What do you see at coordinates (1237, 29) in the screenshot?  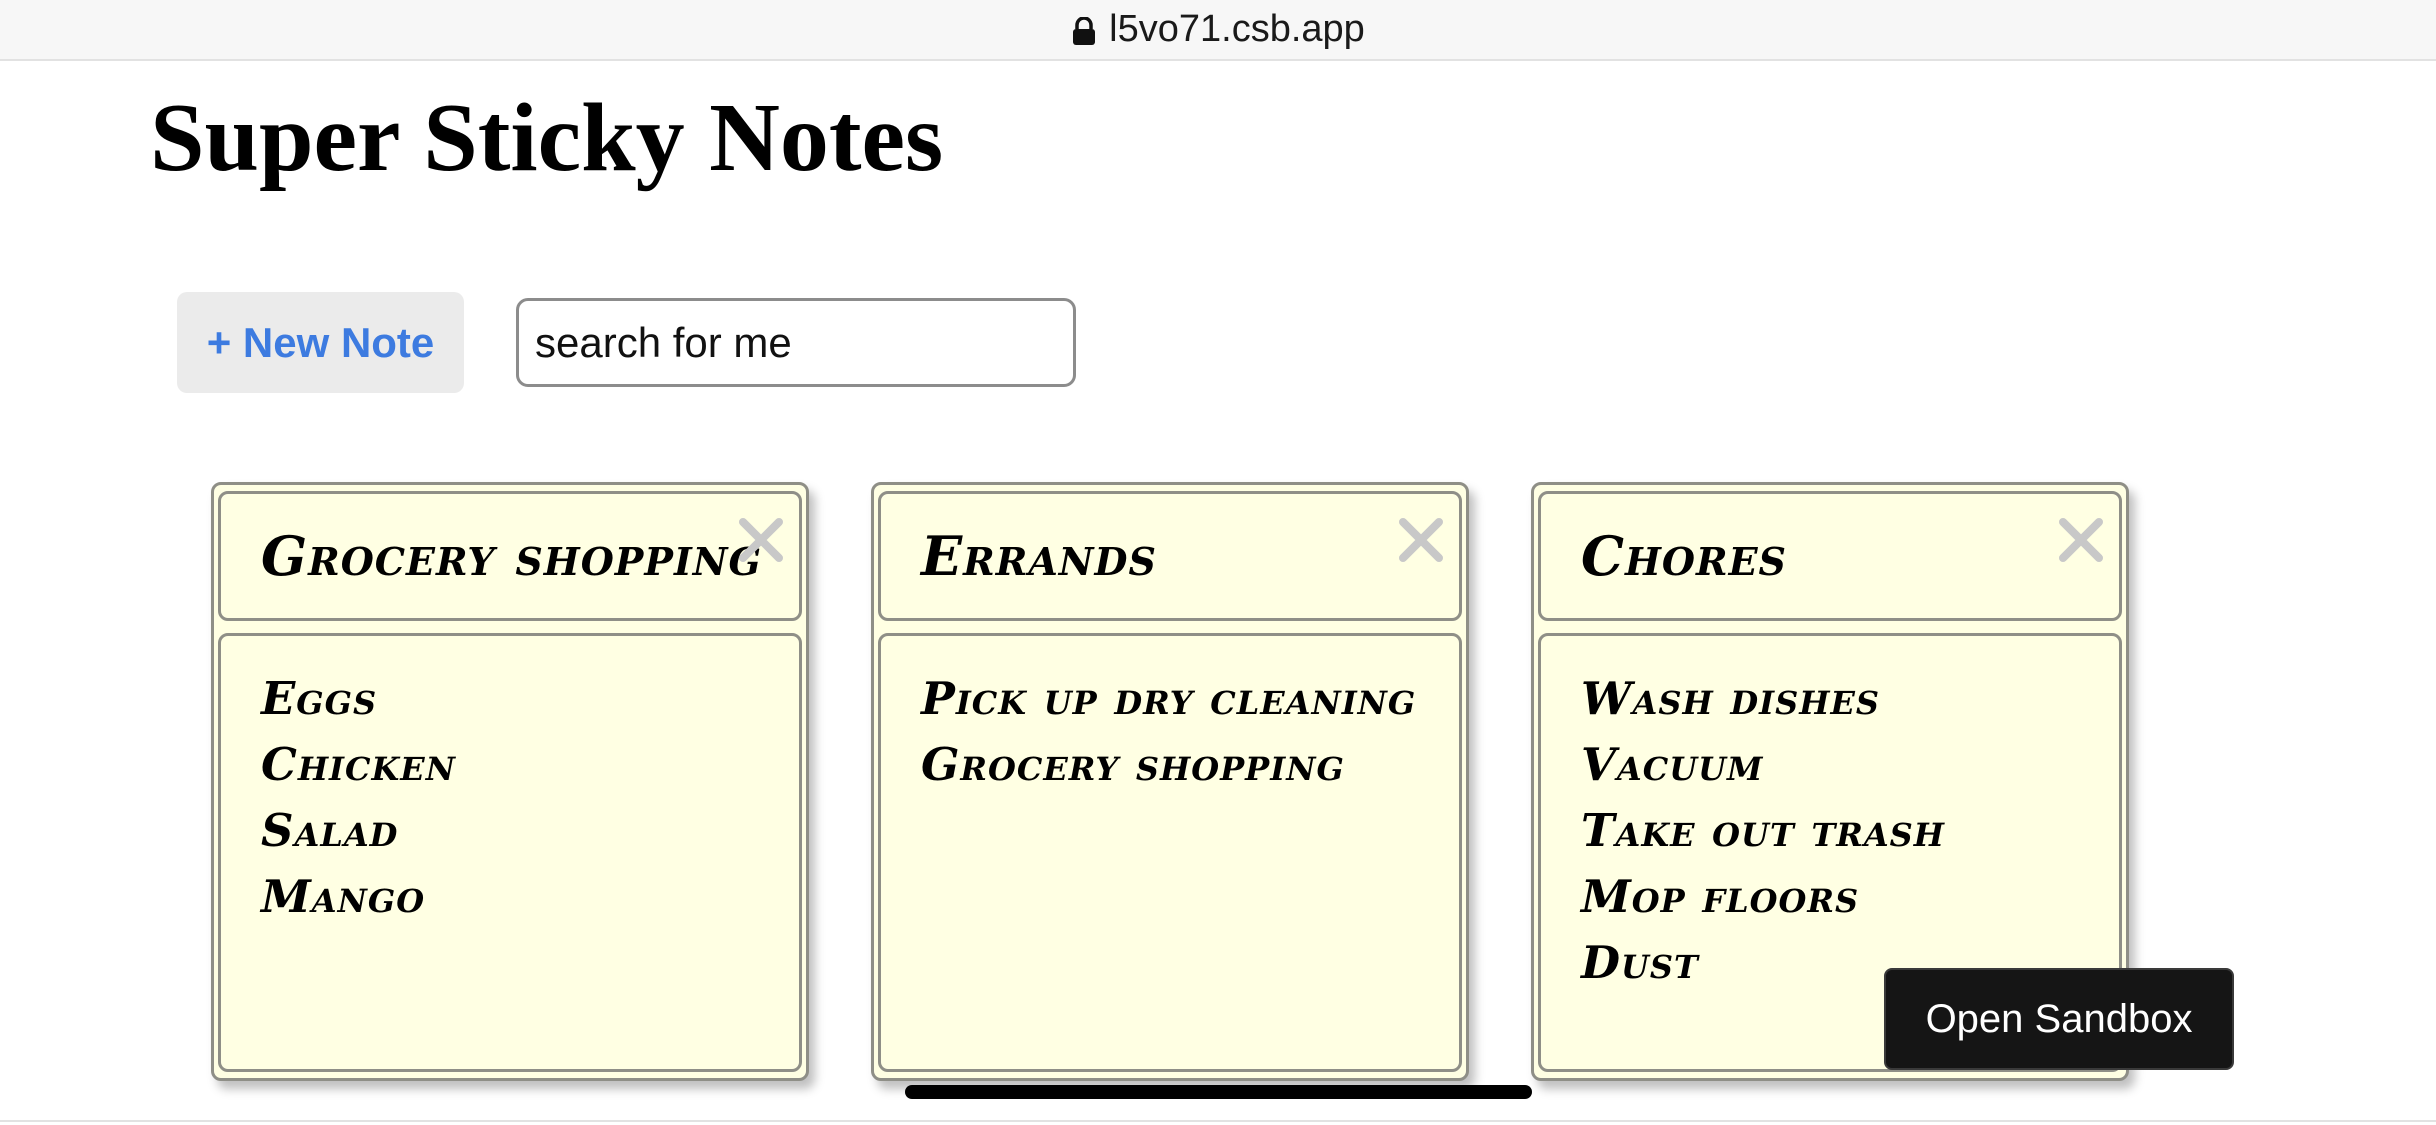 I see `url-text: l5vo71.csb.app` at bounding box center [1237, 29].